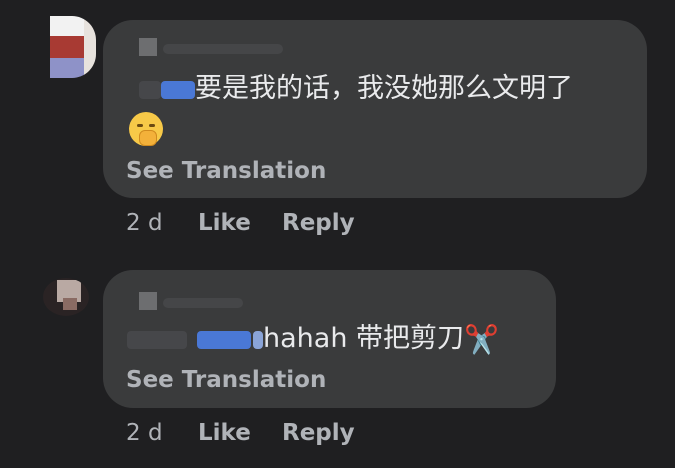 This screenshot has height=468, width=675. Describe the element at coordinates (356, 89) in the screenshot. I see `comment-text: 要是我的话，我没她那么文明了` at that location.